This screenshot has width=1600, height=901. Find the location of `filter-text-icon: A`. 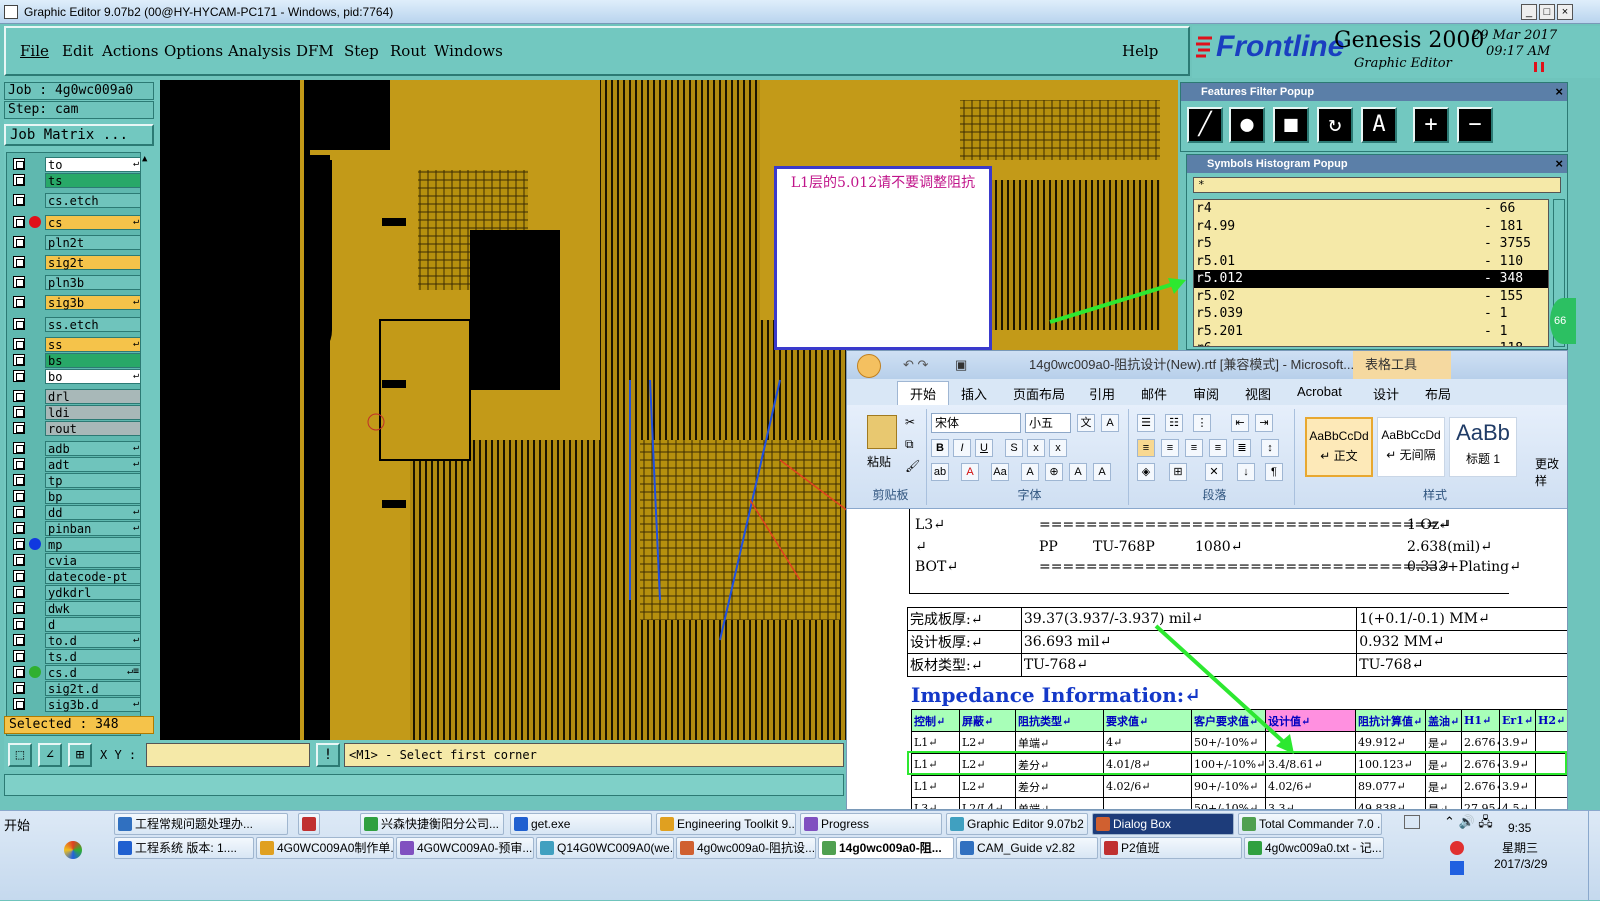

filter-text-icon: A is located at coordinates (1379, 125).